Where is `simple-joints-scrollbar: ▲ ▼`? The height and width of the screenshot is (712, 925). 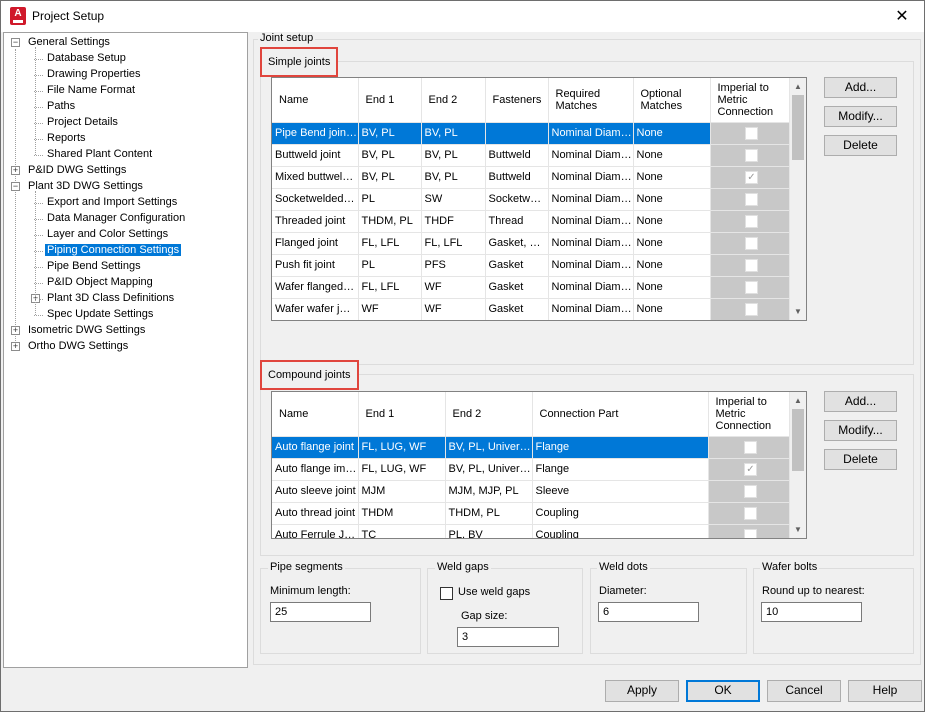
simple-joints-scrollbar: ▲ ▼ is located at coordinates (797, 199).